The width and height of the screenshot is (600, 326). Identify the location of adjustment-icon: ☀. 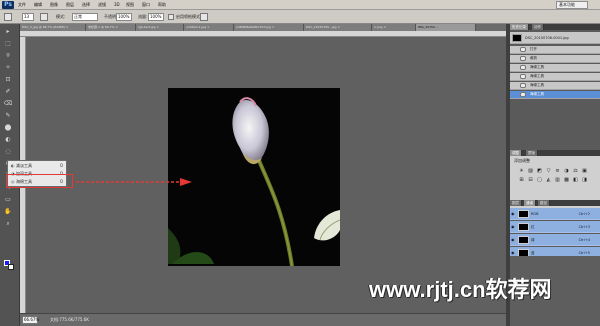
(521, 171).